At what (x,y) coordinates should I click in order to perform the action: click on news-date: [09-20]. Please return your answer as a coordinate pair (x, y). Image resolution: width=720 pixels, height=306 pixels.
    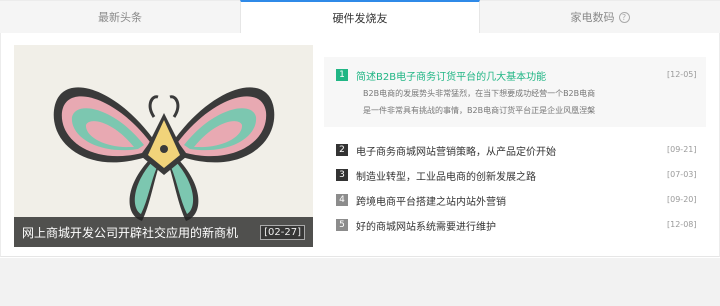
    Looking at the image, I should click on (682, 199).